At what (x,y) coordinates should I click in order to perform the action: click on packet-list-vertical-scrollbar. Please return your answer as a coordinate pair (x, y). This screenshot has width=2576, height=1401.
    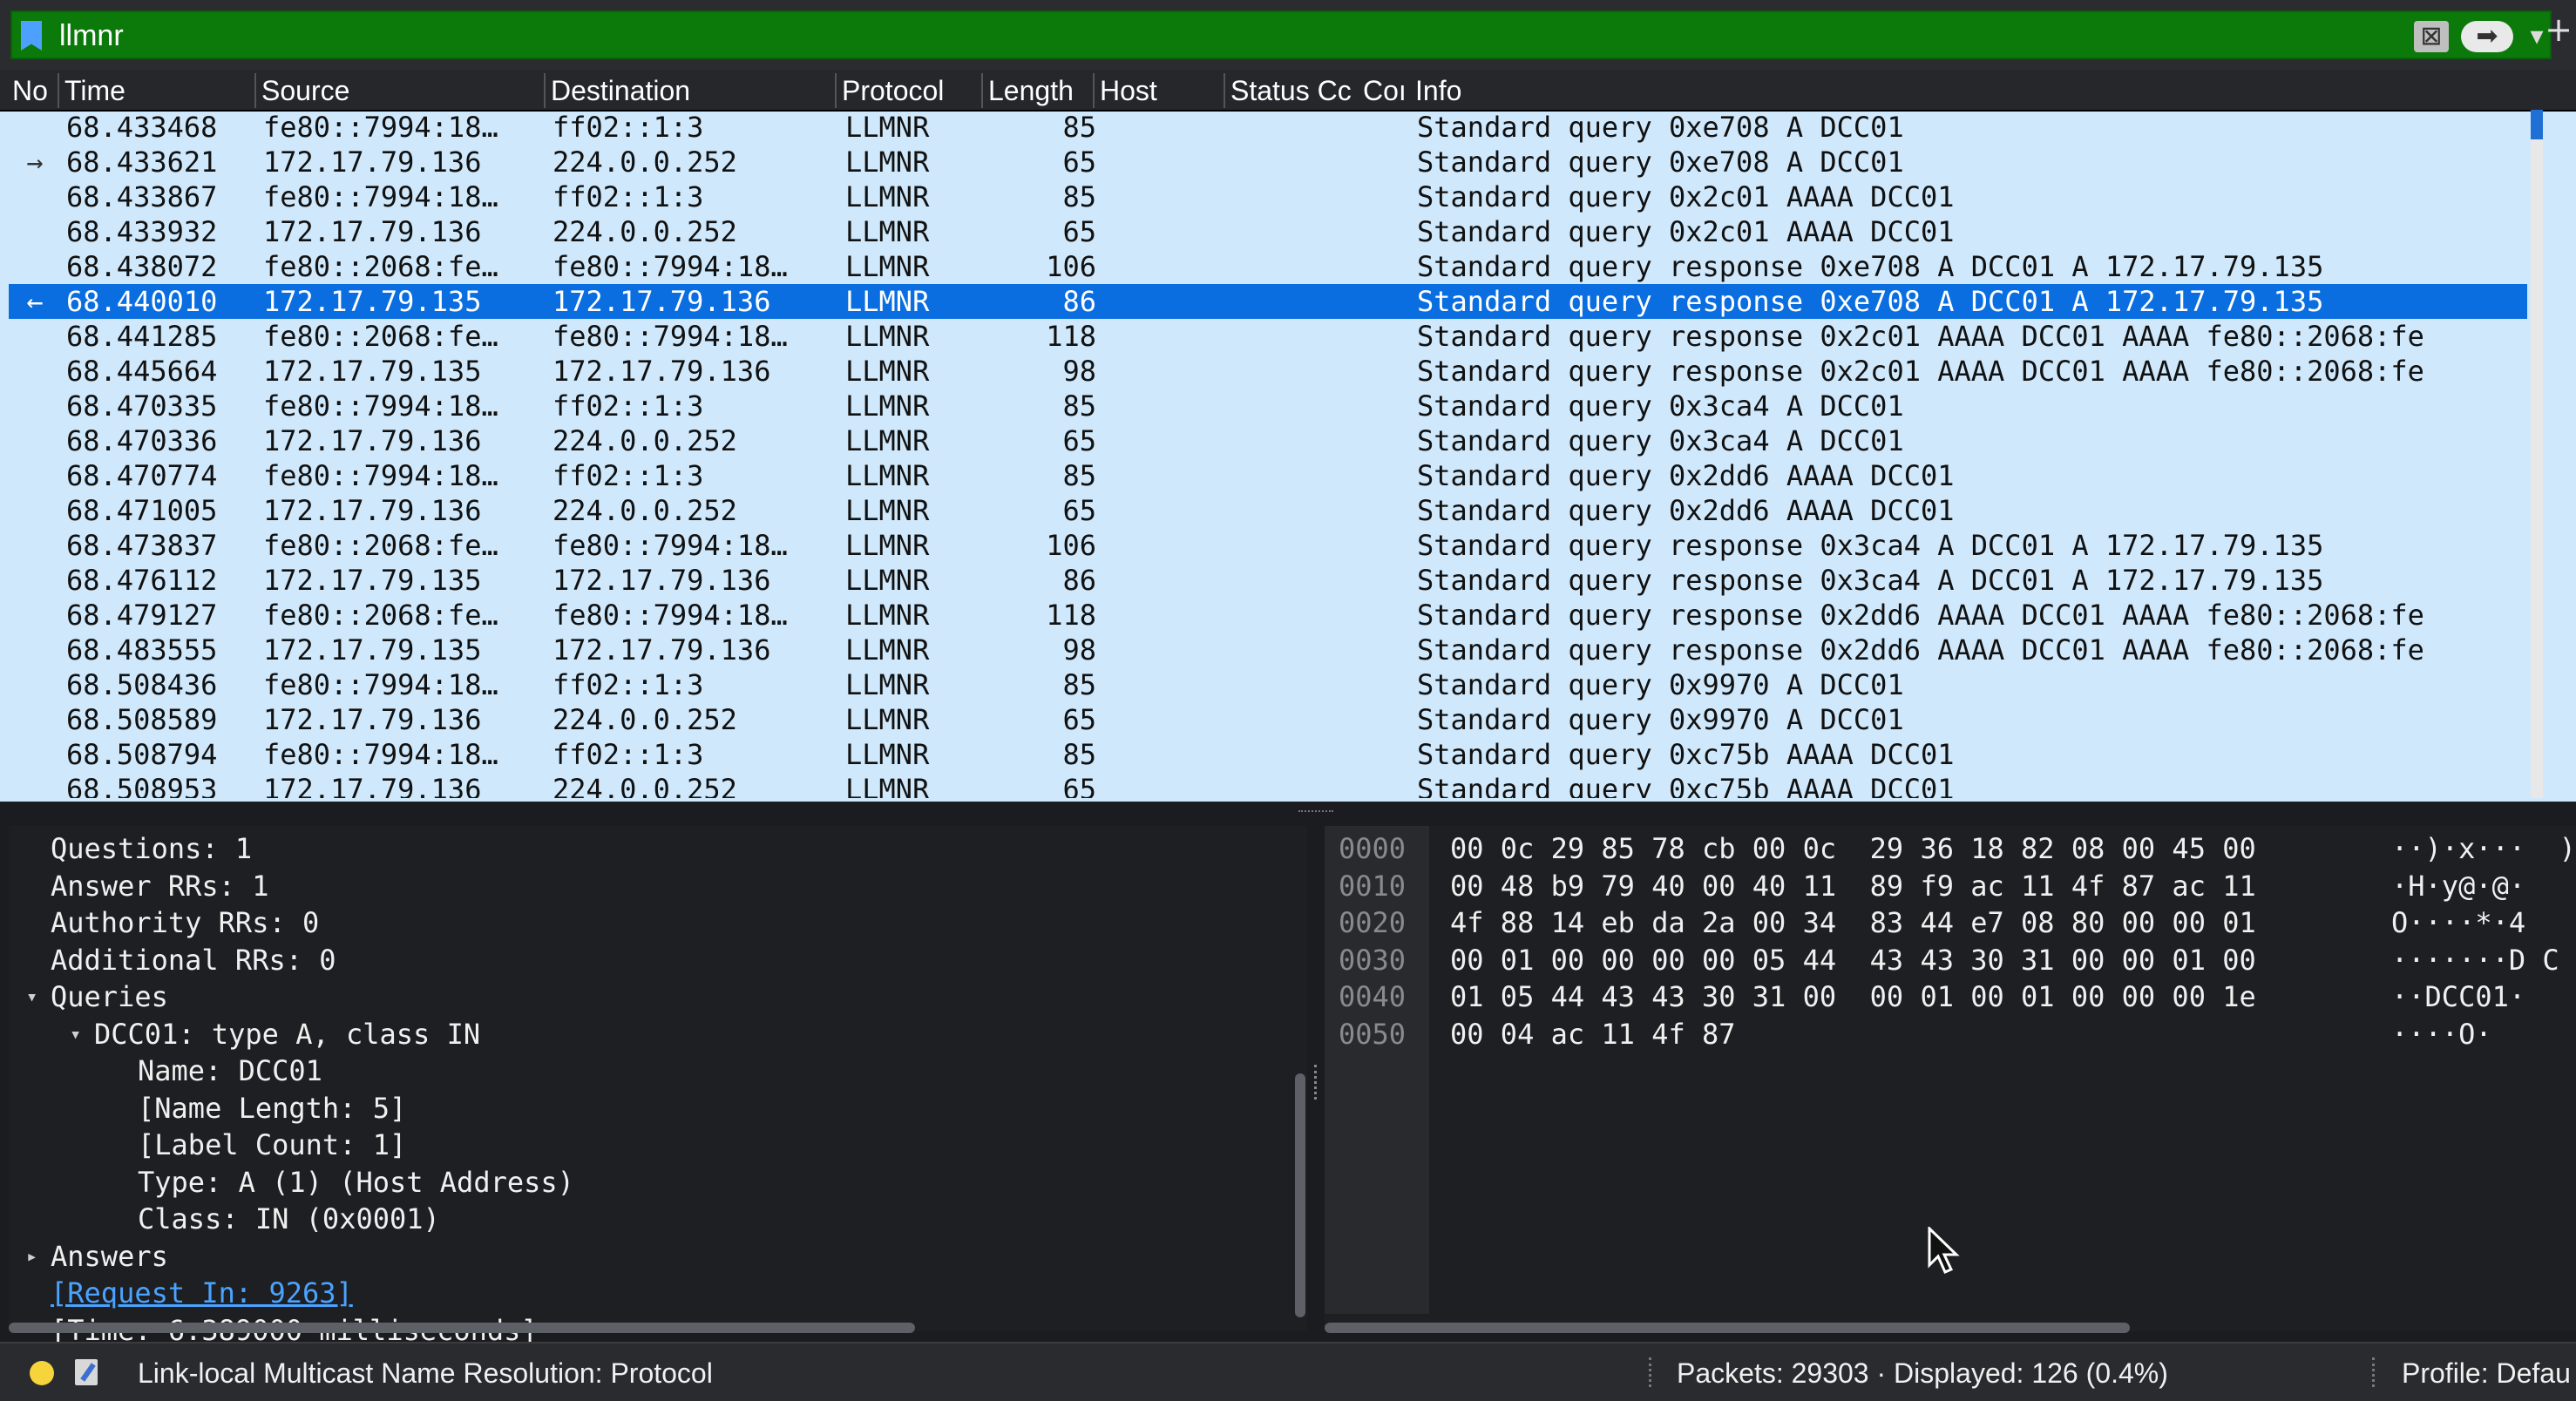
    Looking at the image, I should click on (2537, 454).